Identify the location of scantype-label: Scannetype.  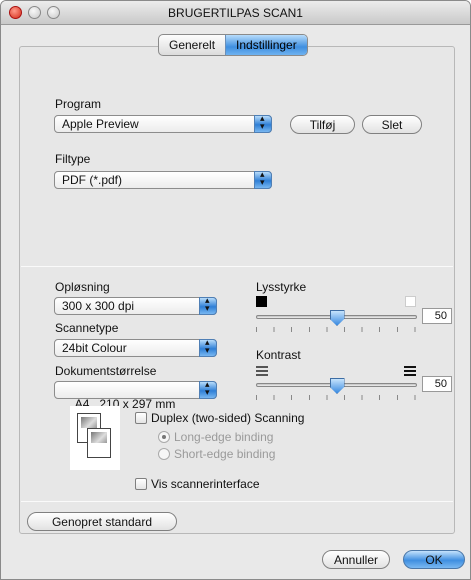
(87, 328).